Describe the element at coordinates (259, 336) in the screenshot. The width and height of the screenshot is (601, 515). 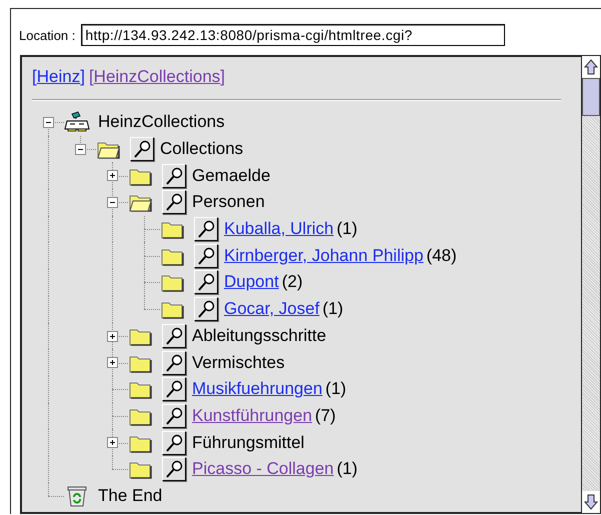
I see `tree-label: Ableitungsschritte` at that location.